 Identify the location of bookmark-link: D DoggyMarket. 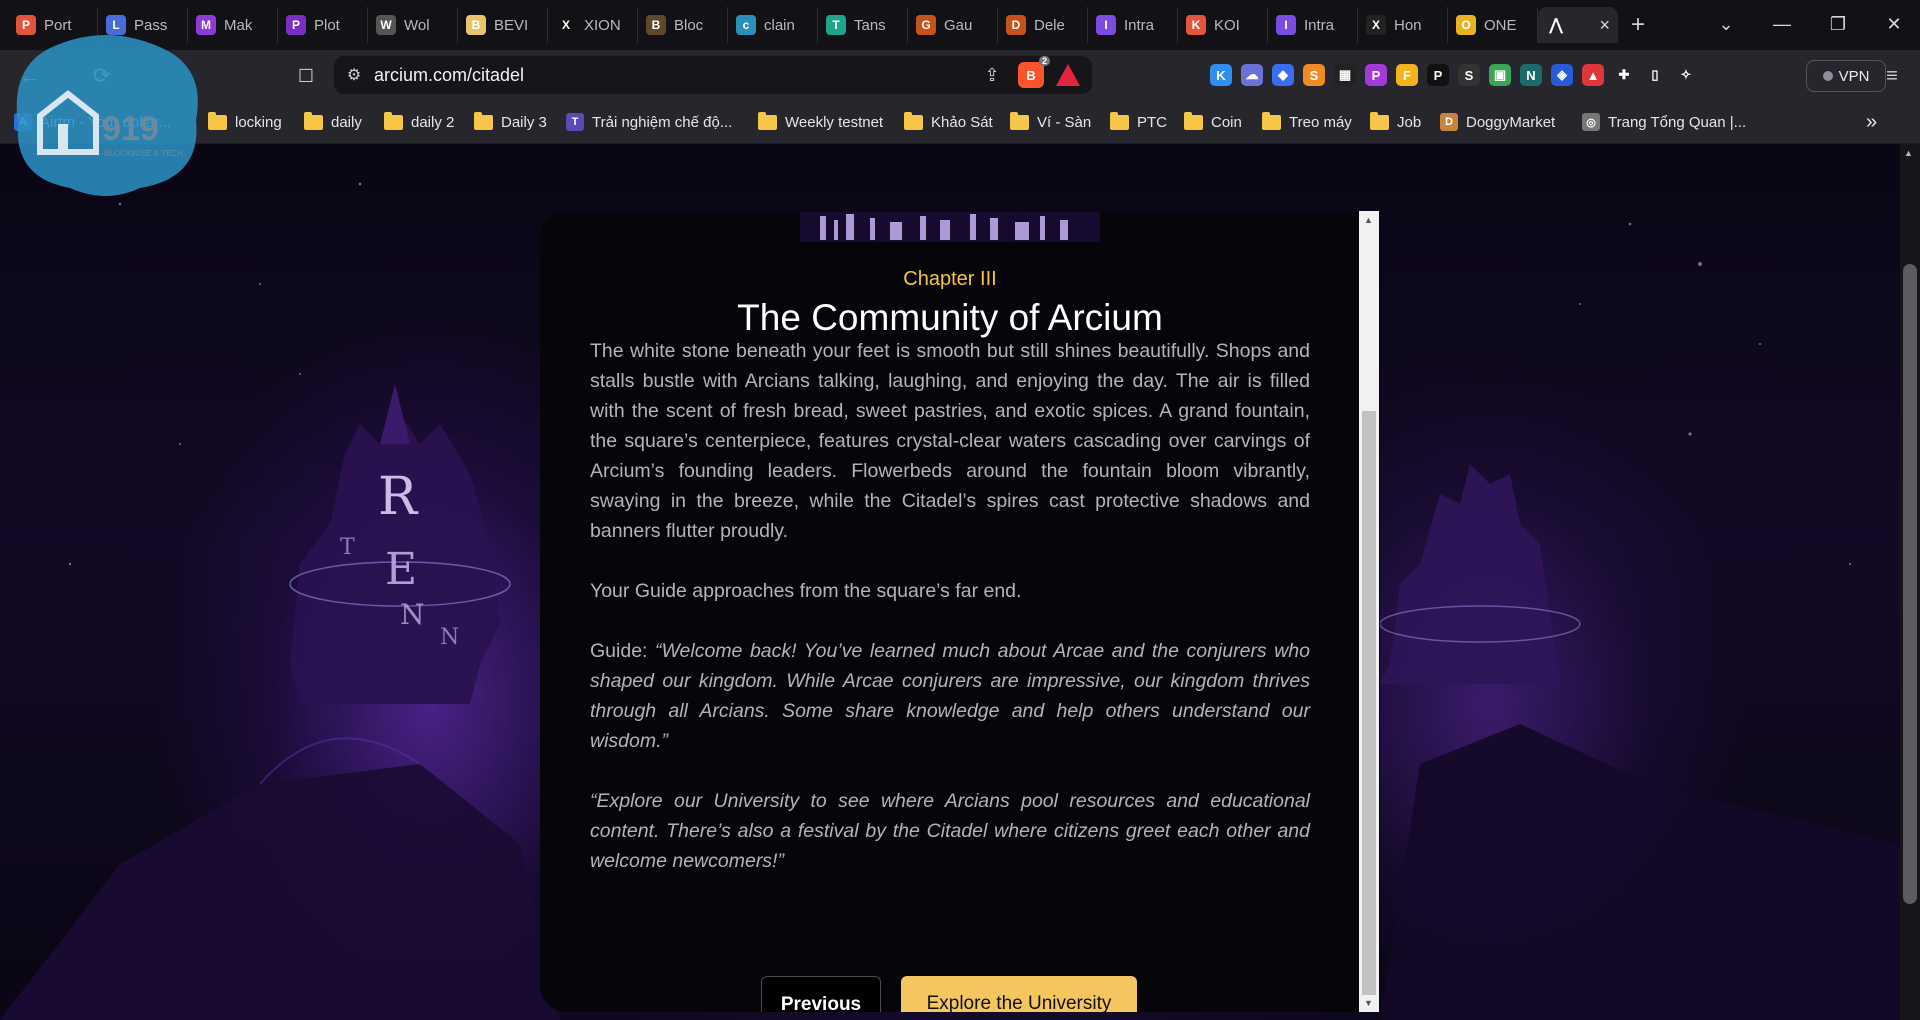
(1497, 122).